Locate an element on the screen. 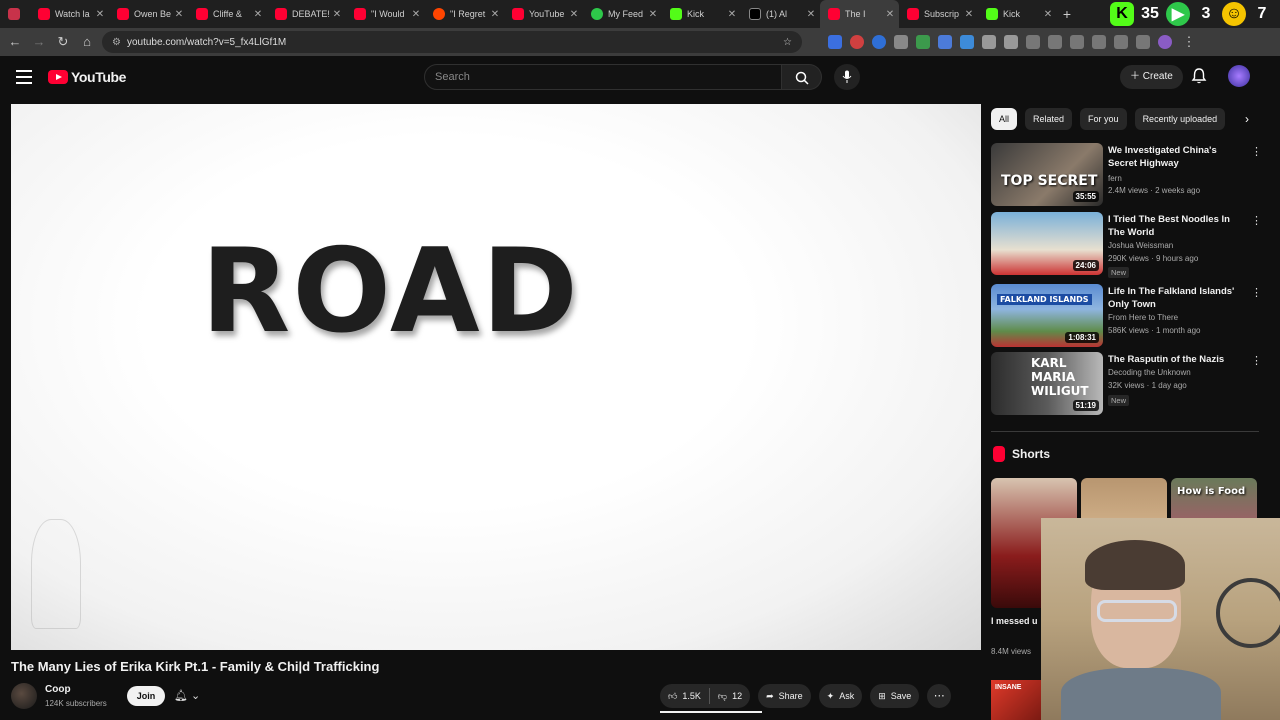 The height and width of the screenshot is (720, 1280). forward-icon: → is located at coordinates (39, 42).